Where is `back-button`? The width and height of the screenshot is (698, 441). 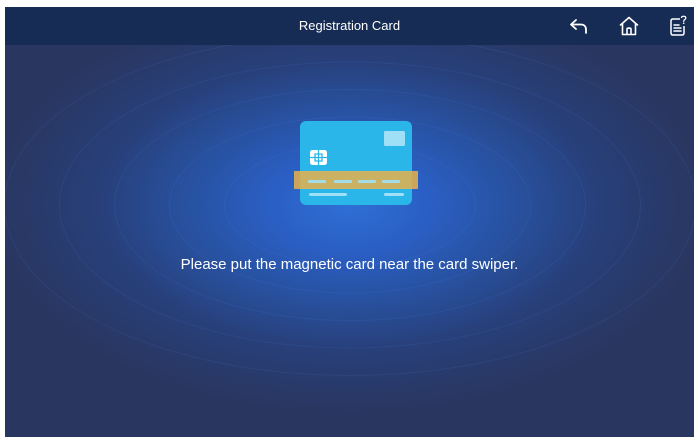 back-button is located at coordinates (579, 26).